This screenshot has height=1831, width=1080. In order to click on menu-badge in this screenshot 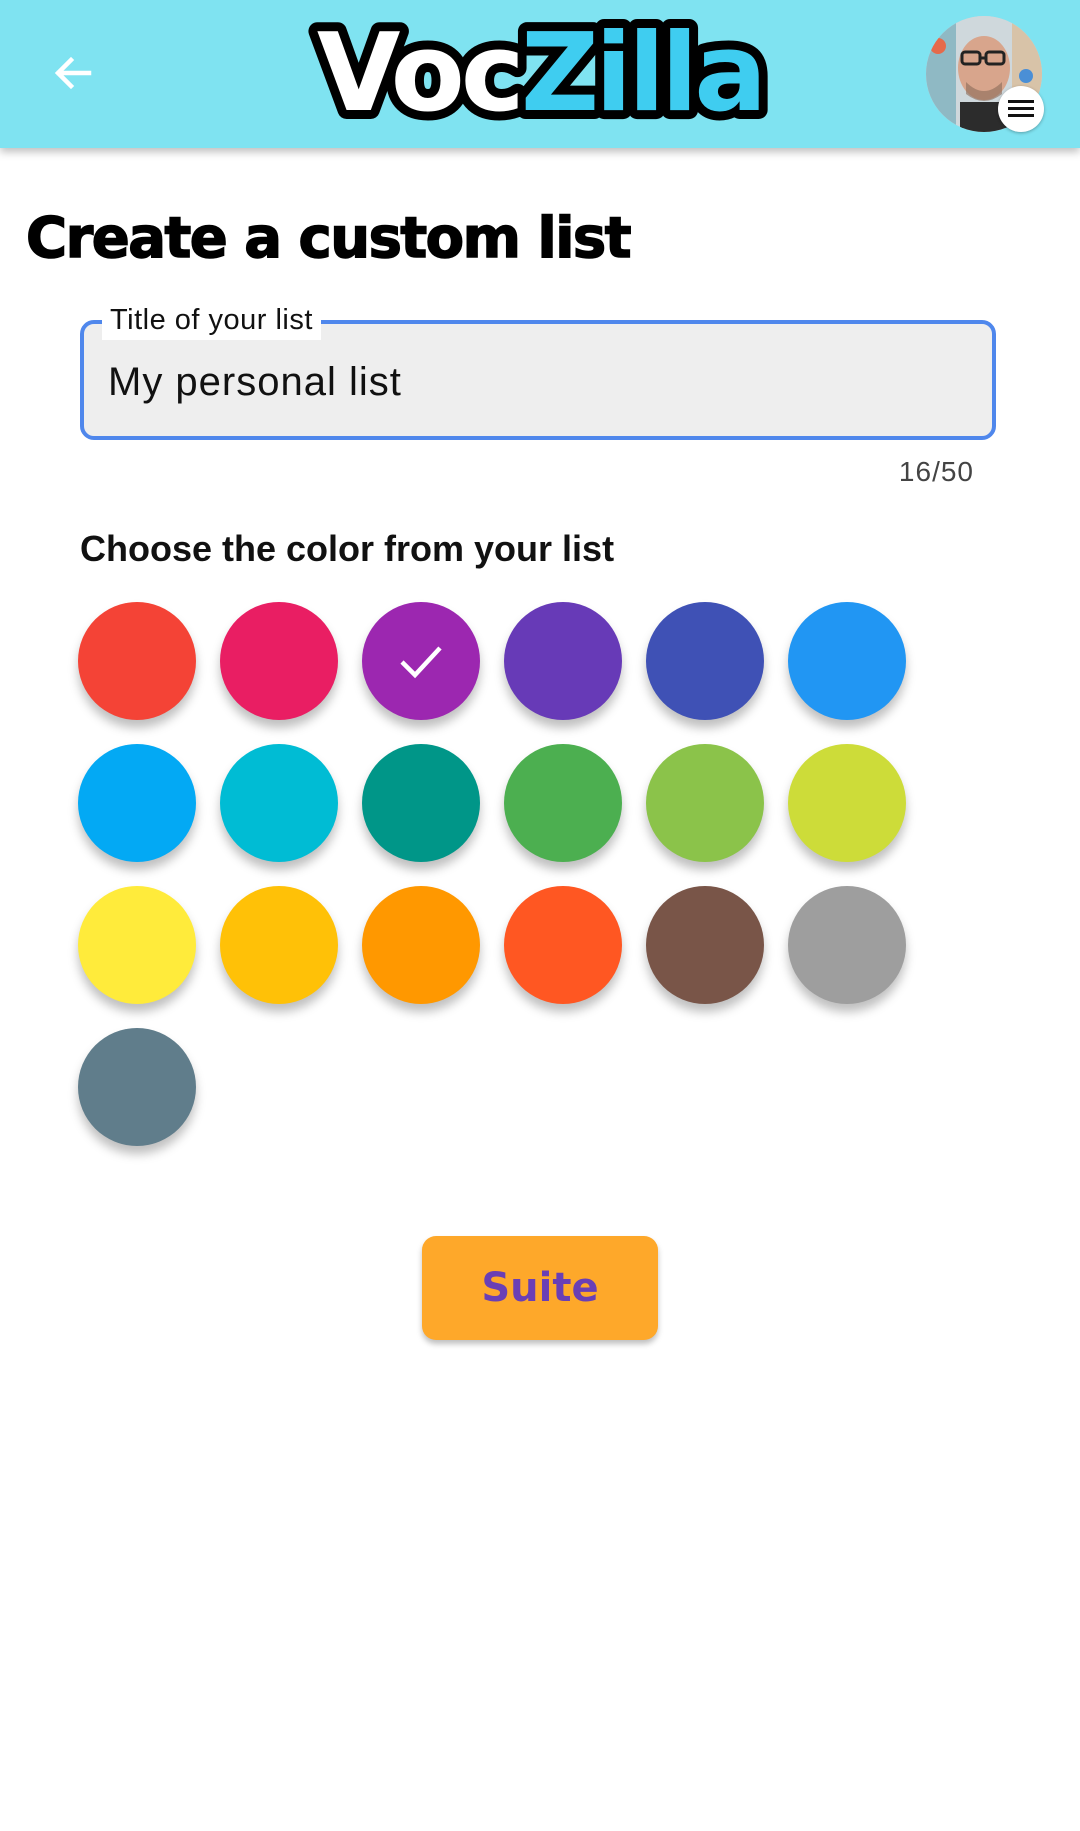, I will do `click(1021, 109)`.